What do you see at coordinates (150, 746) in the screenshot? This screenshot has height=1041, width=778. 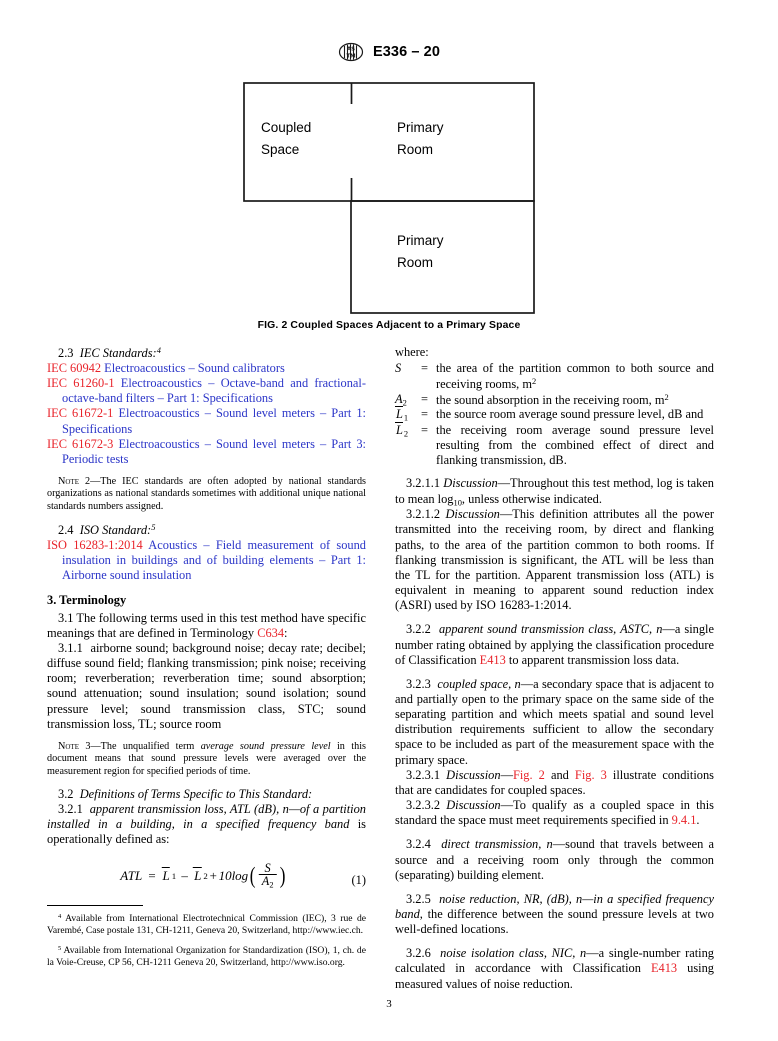 I see `note-3-text-a: The unqualified term` at bounding box center [150, 746].